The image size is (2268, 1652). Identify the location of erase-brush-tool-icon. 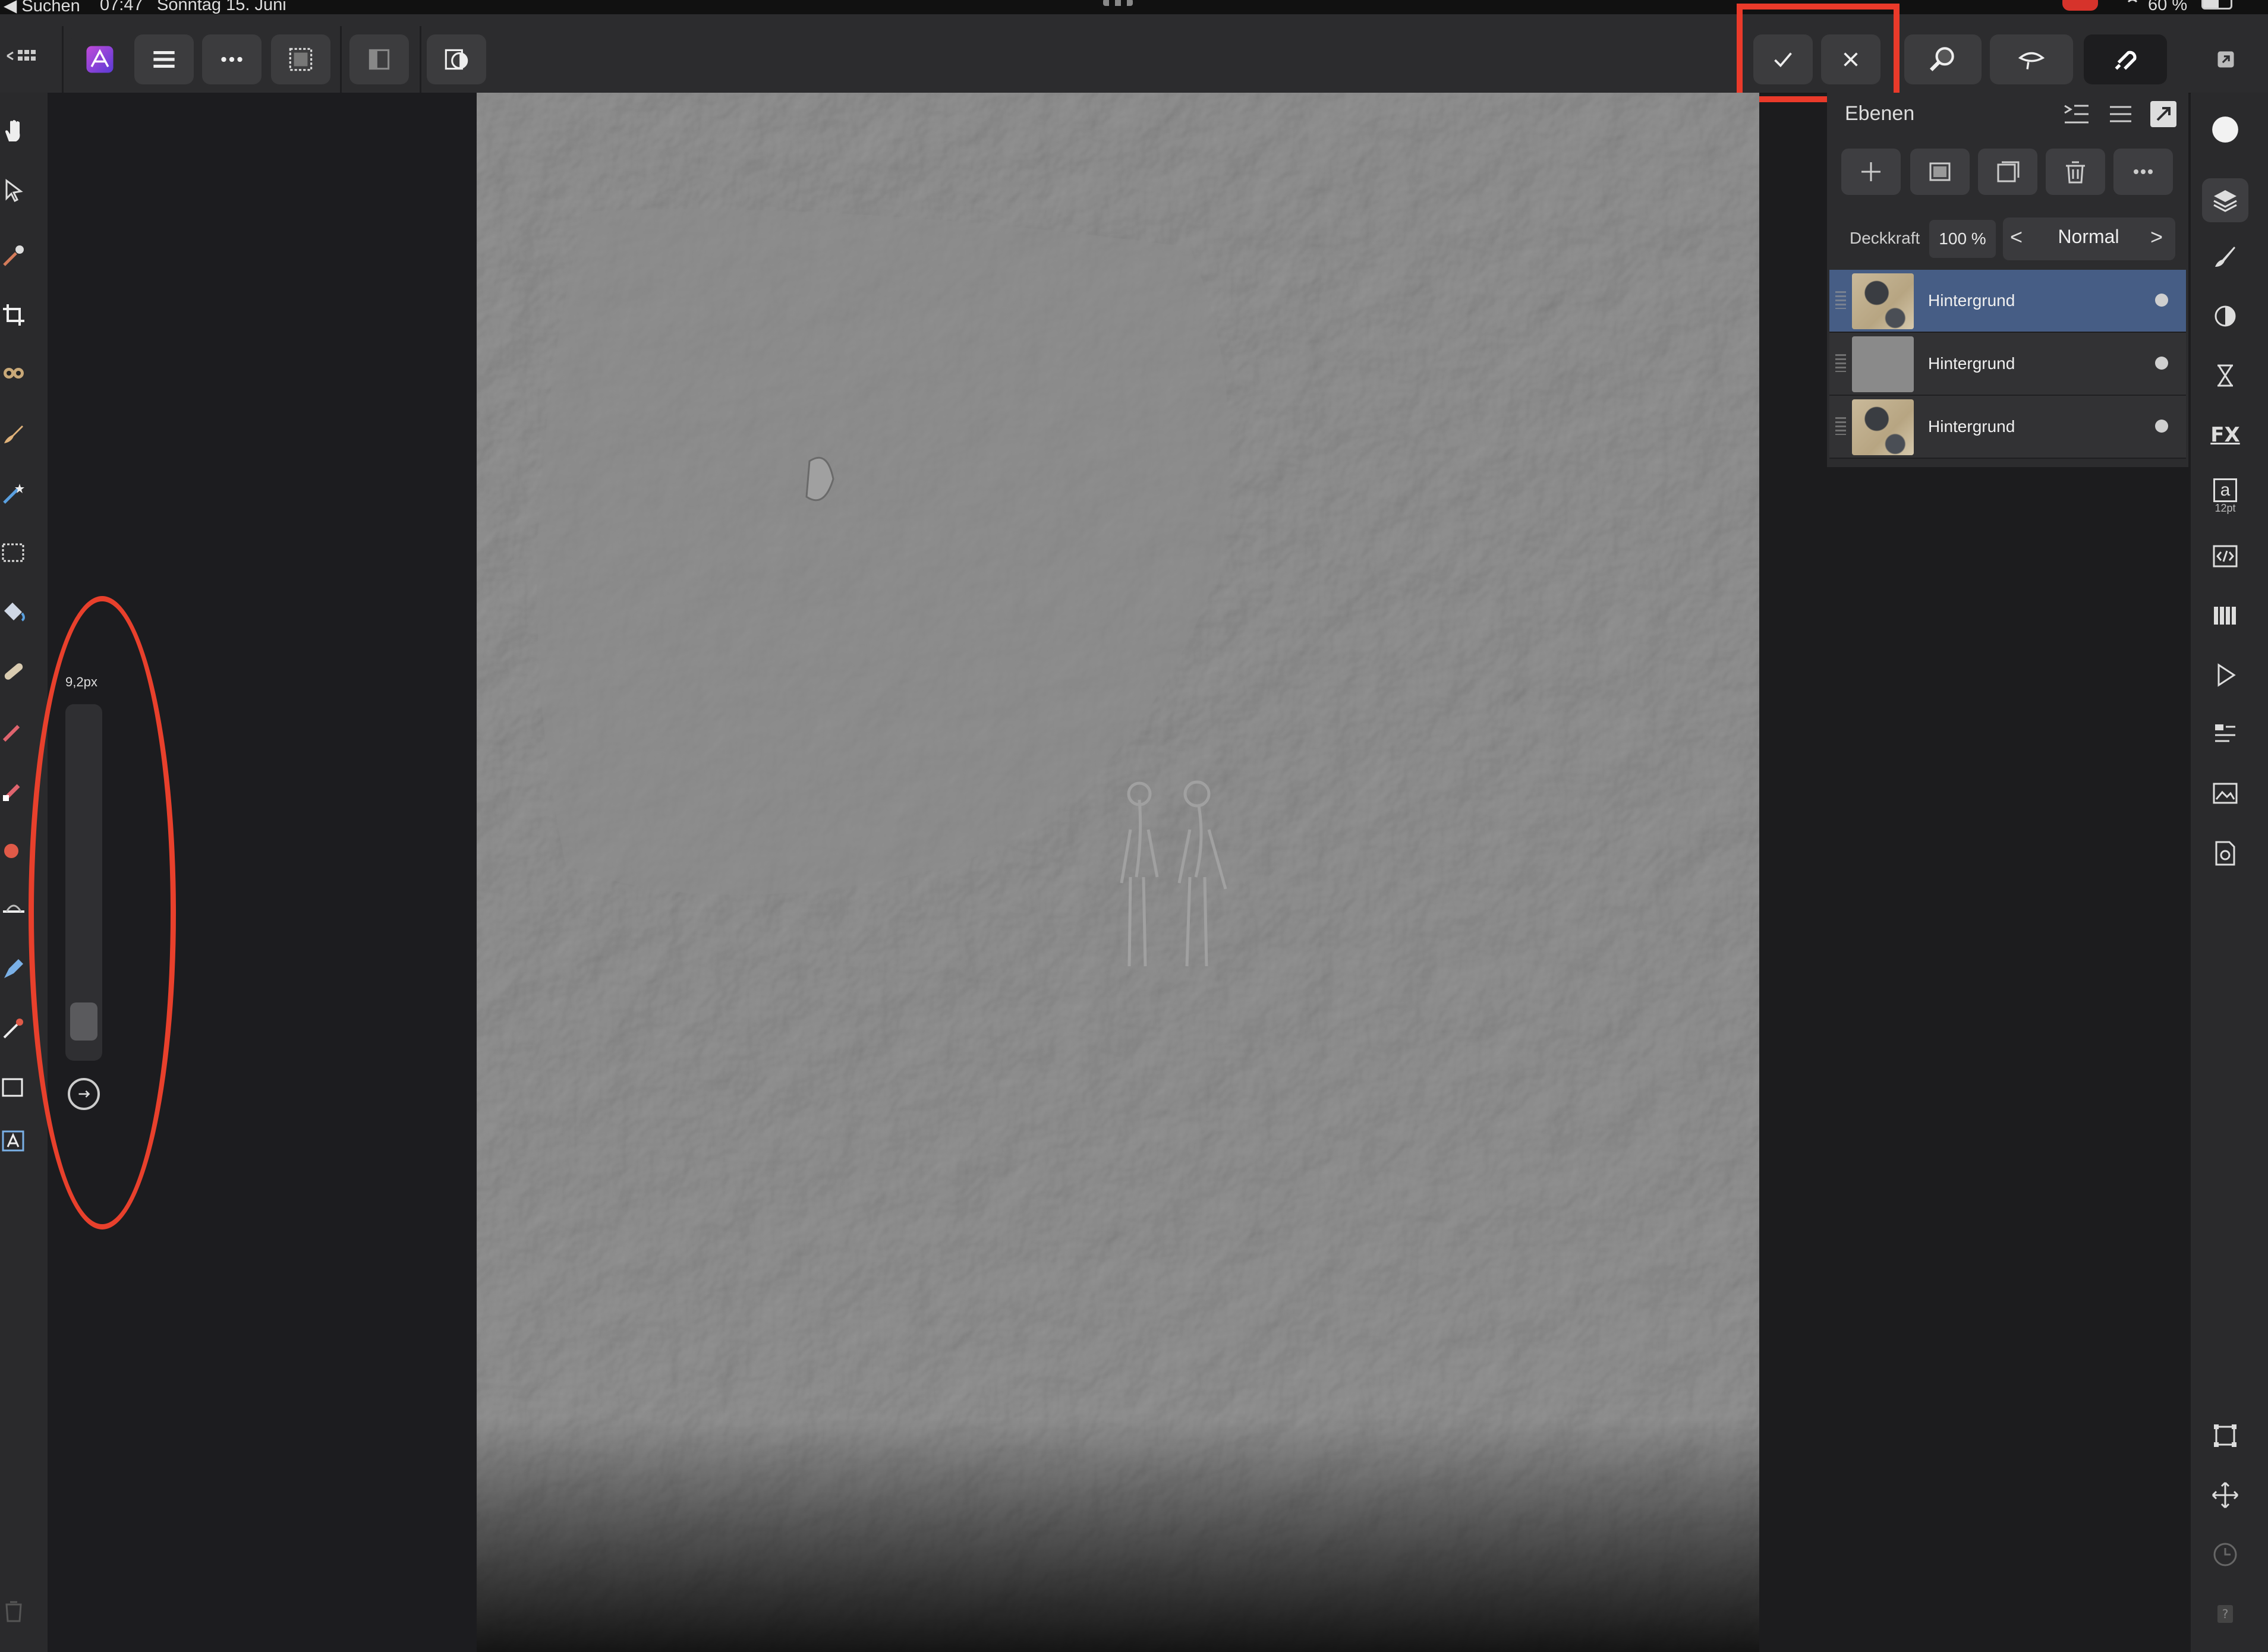
(13, 791).